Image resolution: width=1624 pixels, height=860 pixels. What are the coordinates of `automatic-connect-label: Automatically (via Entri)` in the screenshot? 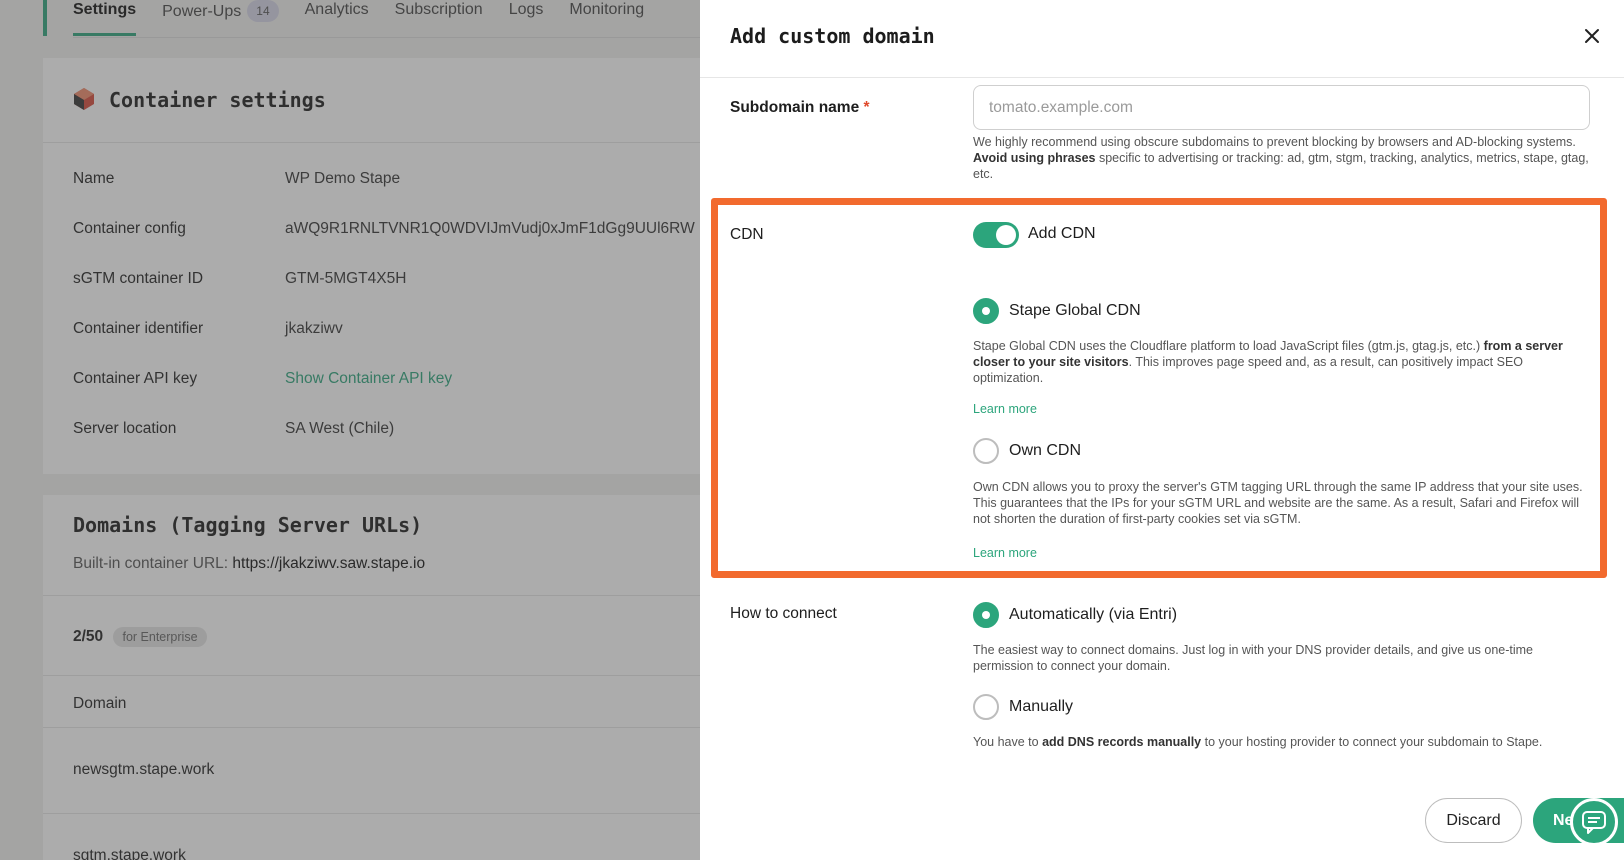 It's located at (1093, 614).